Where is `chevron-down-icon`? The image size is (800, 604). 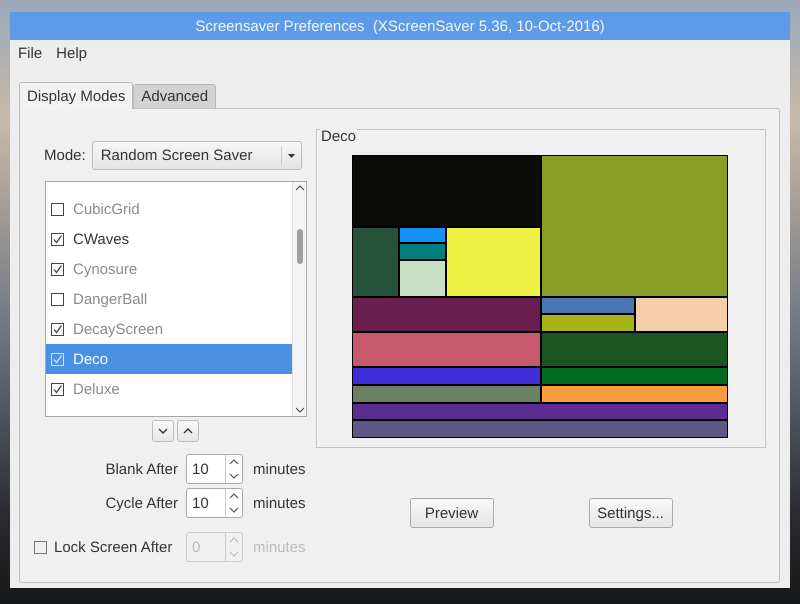
chevron-down-icon is located at coordinates (163, 431).